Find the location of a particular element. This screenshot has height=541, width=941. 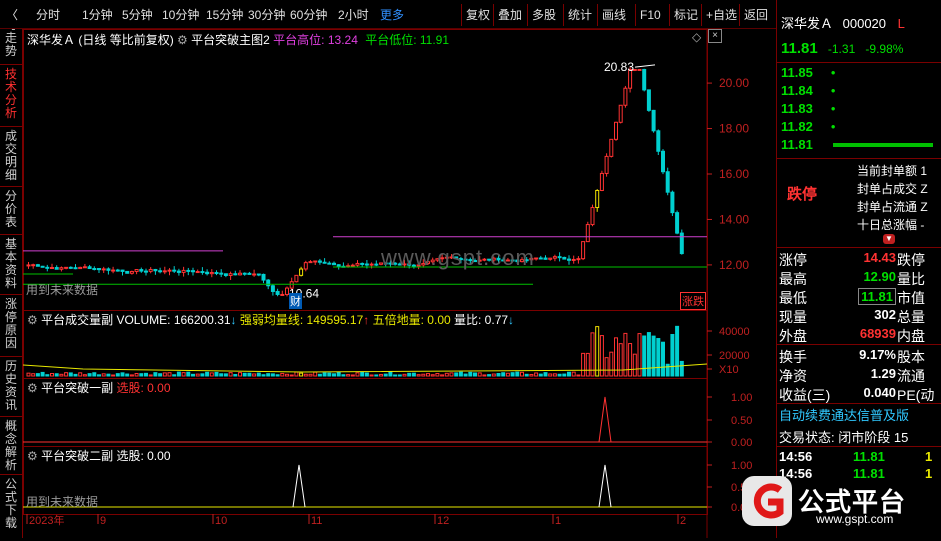

function-tab-8: 返回 is located at coordinates (756, 15).